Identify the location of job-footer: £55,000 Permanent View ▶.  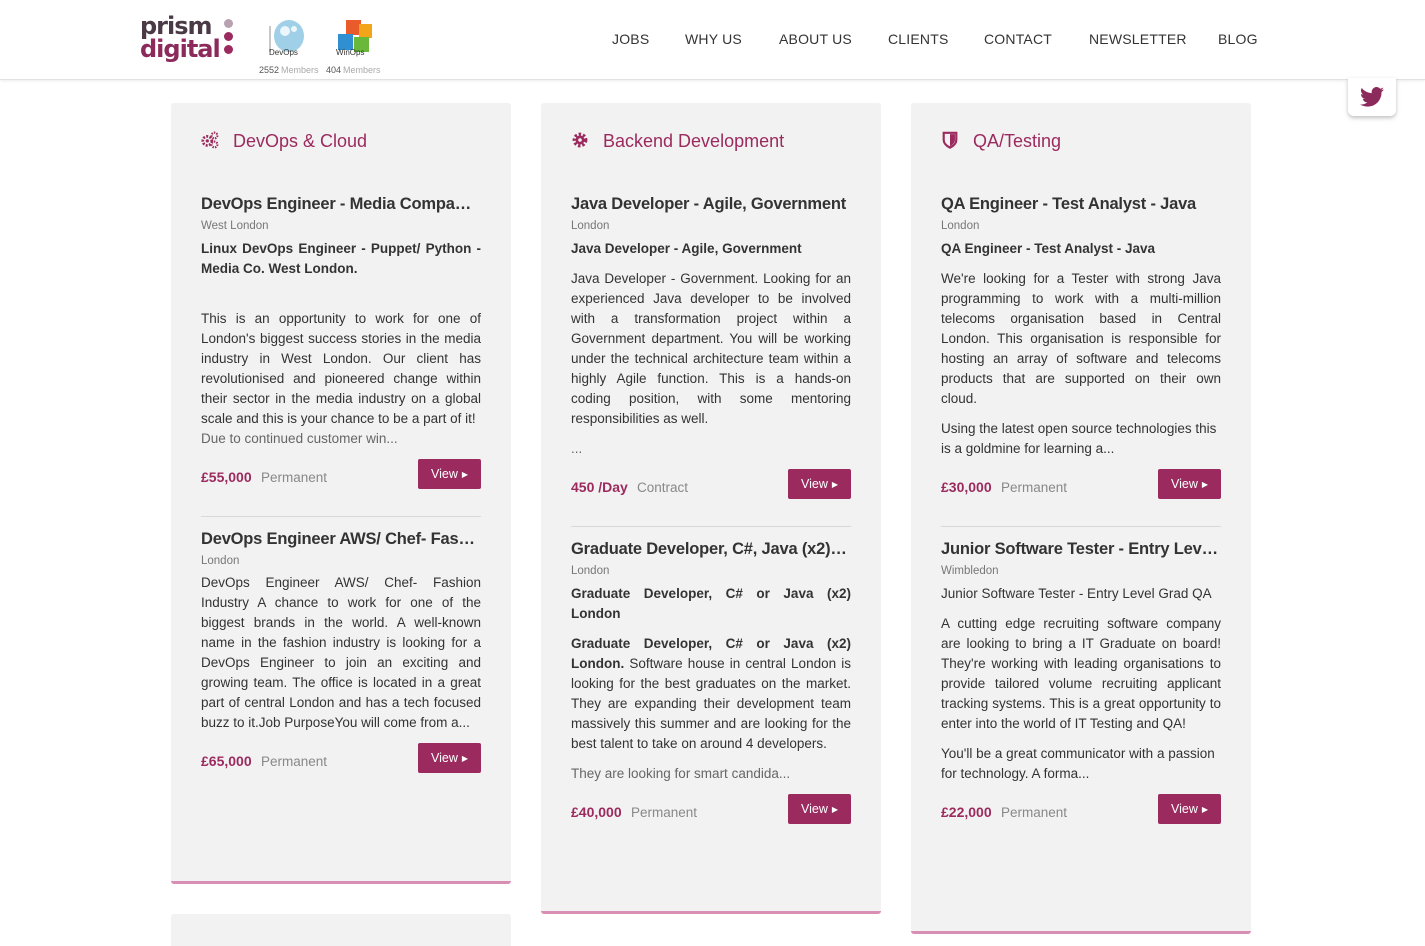
(341, 484).